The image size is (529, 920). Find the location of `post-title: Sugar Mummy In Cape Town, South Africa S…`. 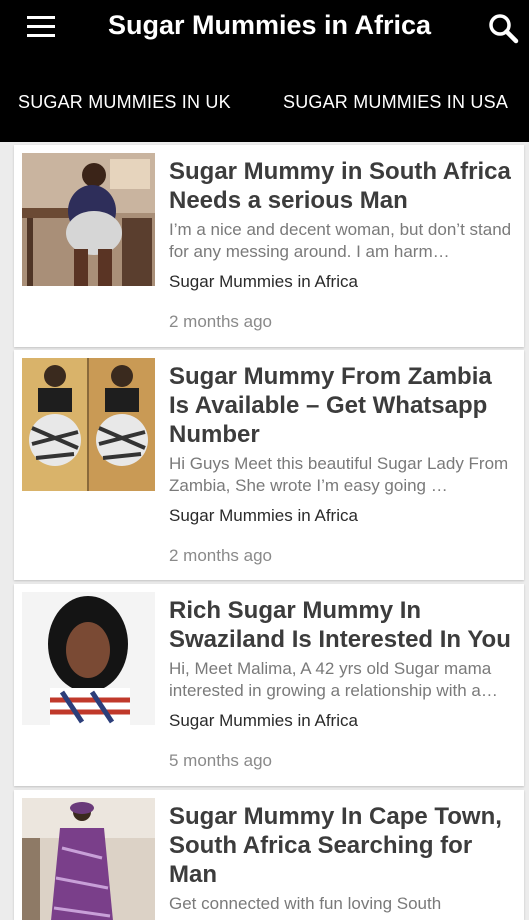

post-title: Sugar Mummy In Cape Town, South Africa S… is located at coordinates (342, 845).